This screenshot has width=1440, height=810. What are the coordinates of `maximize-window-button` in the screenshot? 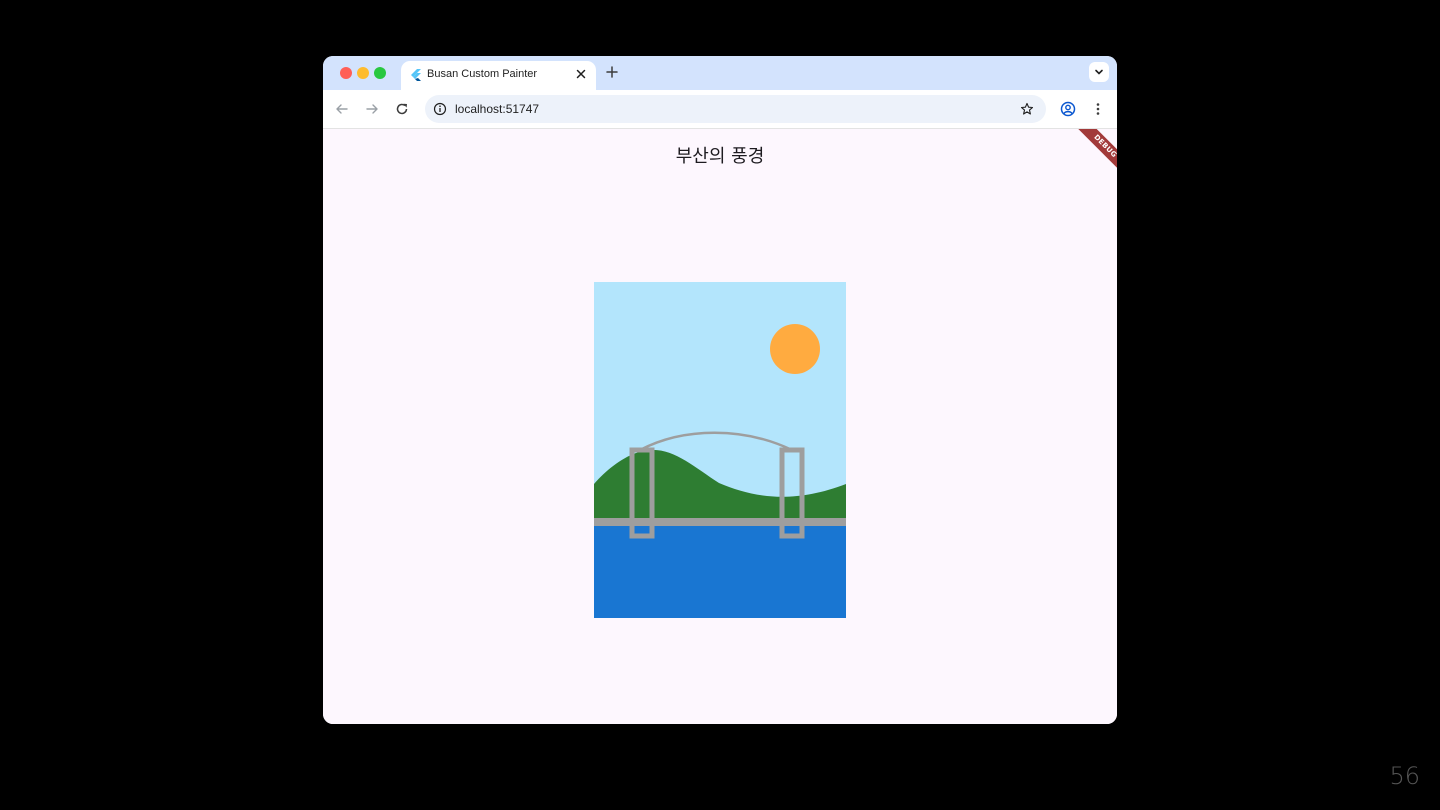 It's located at (380, 73).